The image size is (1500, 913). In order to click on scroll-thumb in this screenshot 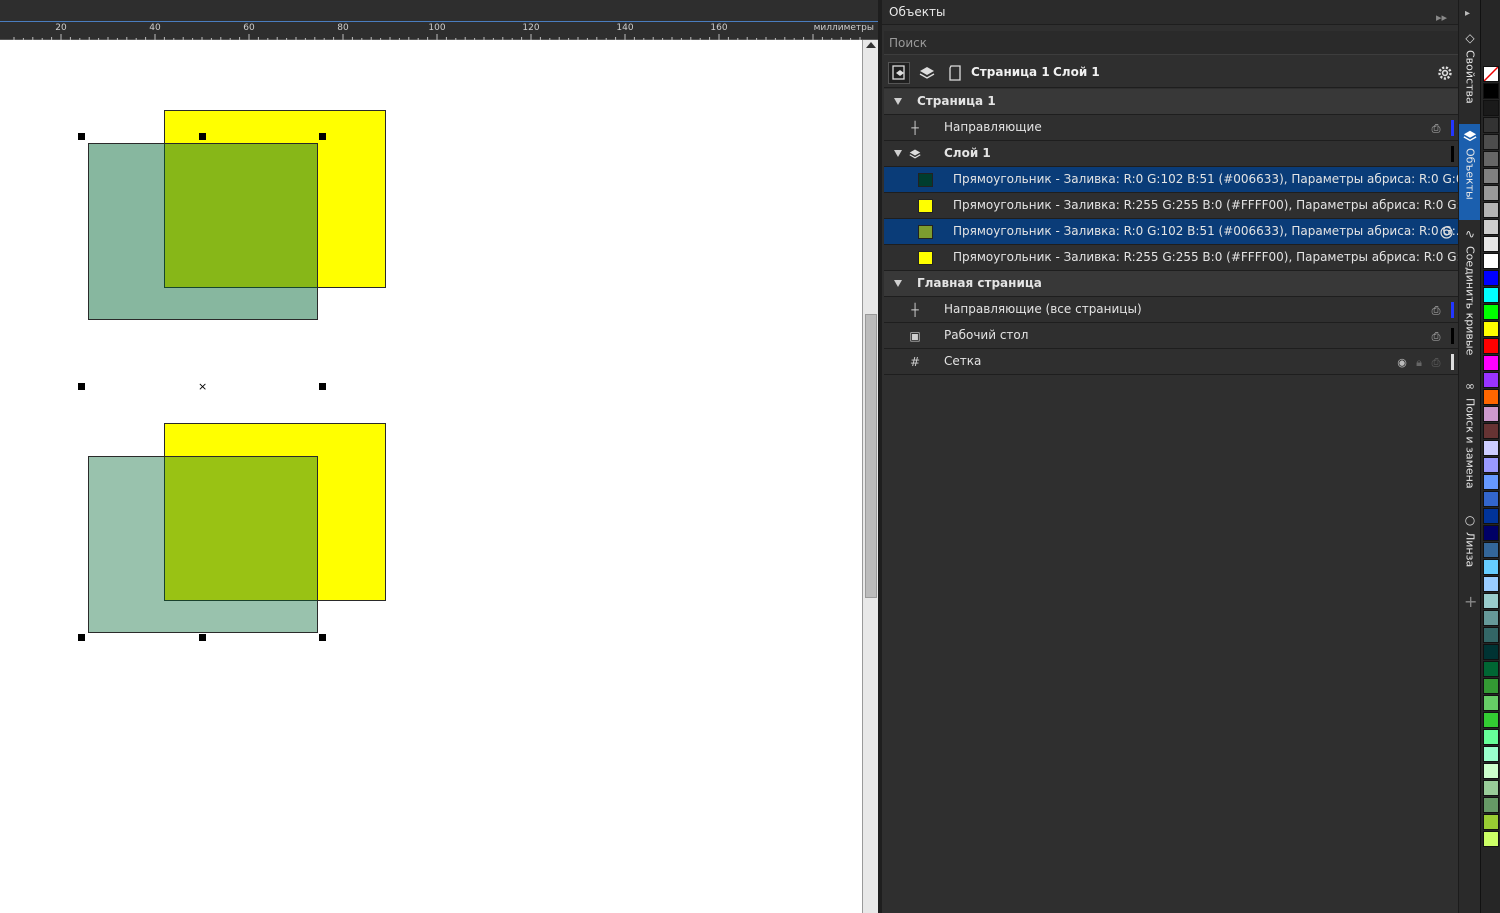, I will do `click(871, 456)`.